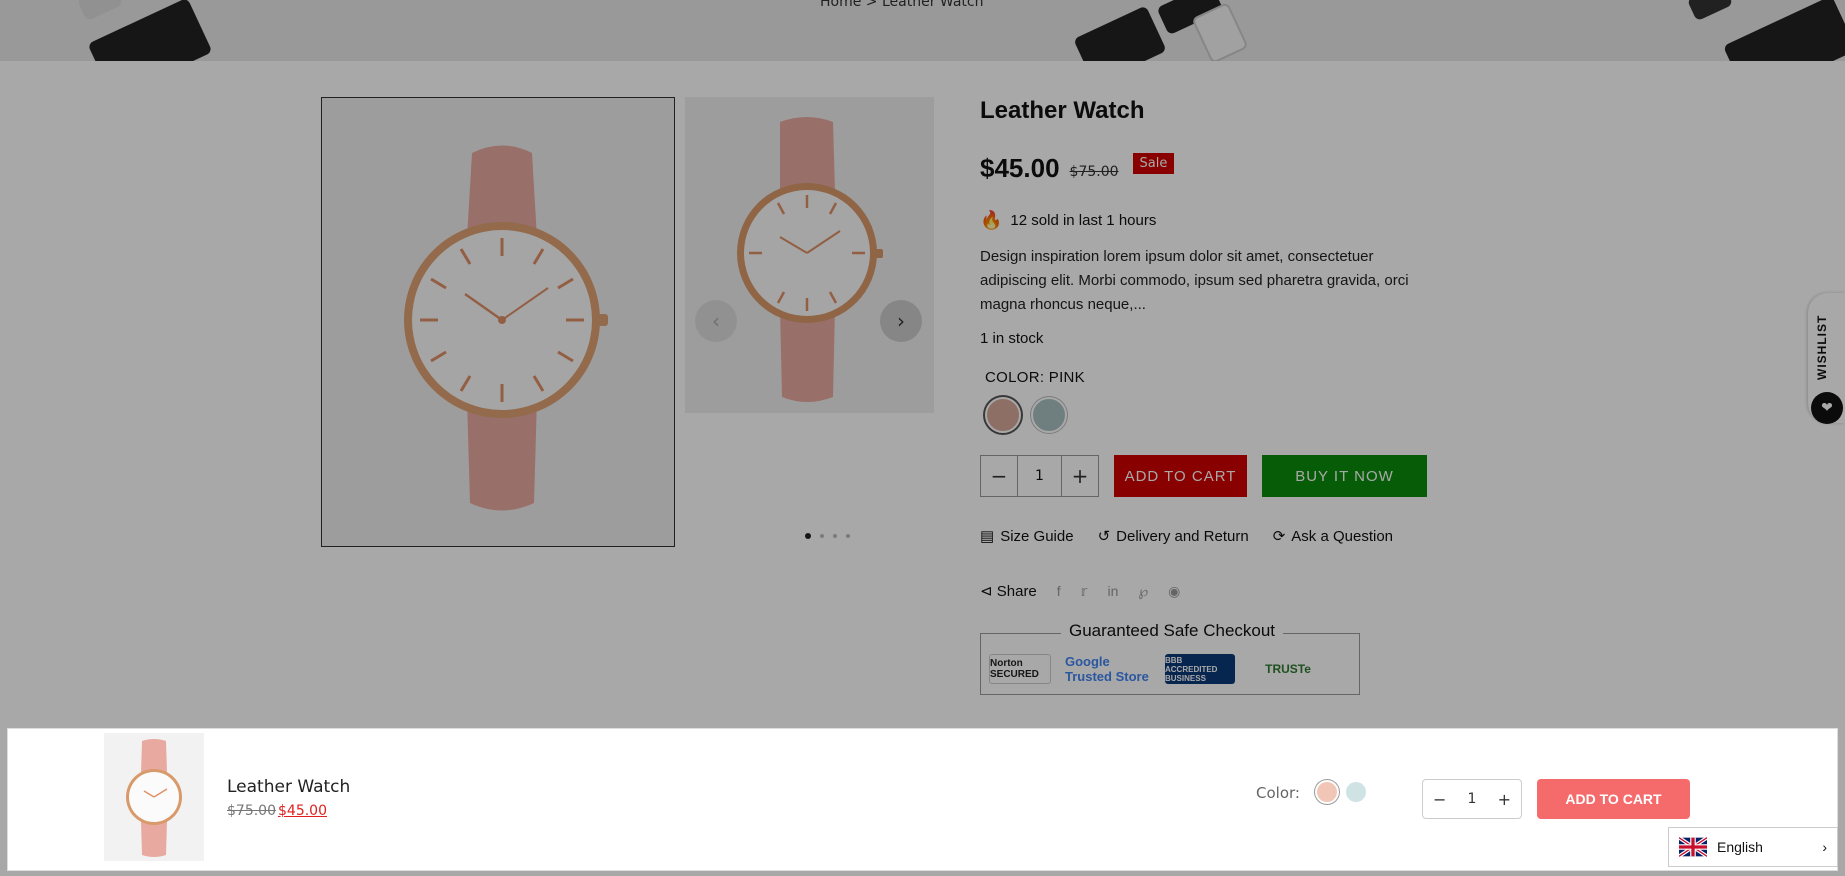 This screenshot has width=1845, height=876. What do you see at coordinates (902, 5) in the screenshot?
I see `breadcrumb: Home > Leather Watch` at bounding box center [902, 5].